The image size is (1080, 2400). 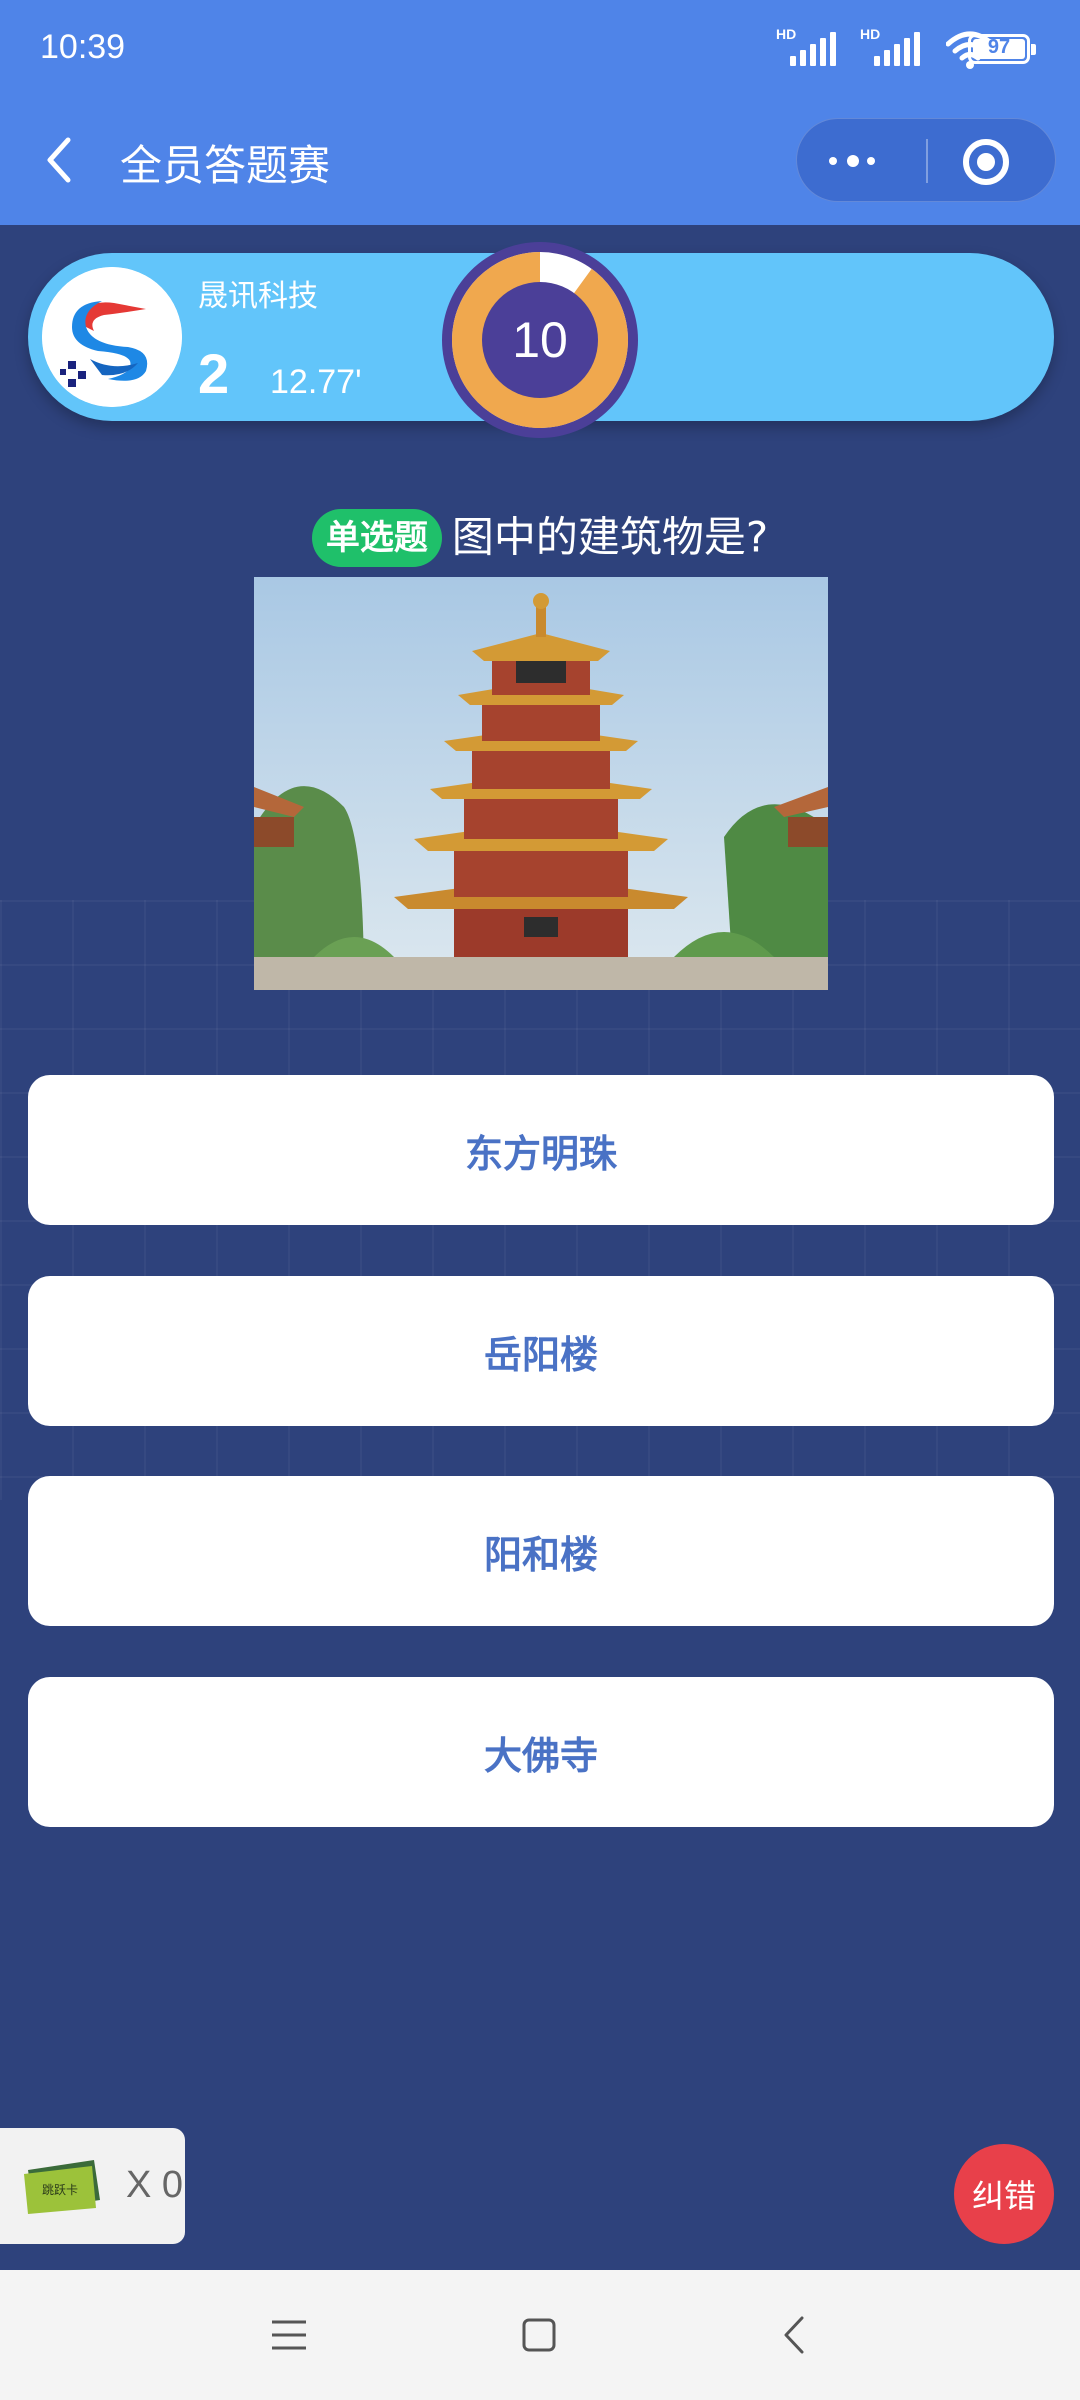 I want to click on skip-card-count: X 0, so click(x=155, y=2185).